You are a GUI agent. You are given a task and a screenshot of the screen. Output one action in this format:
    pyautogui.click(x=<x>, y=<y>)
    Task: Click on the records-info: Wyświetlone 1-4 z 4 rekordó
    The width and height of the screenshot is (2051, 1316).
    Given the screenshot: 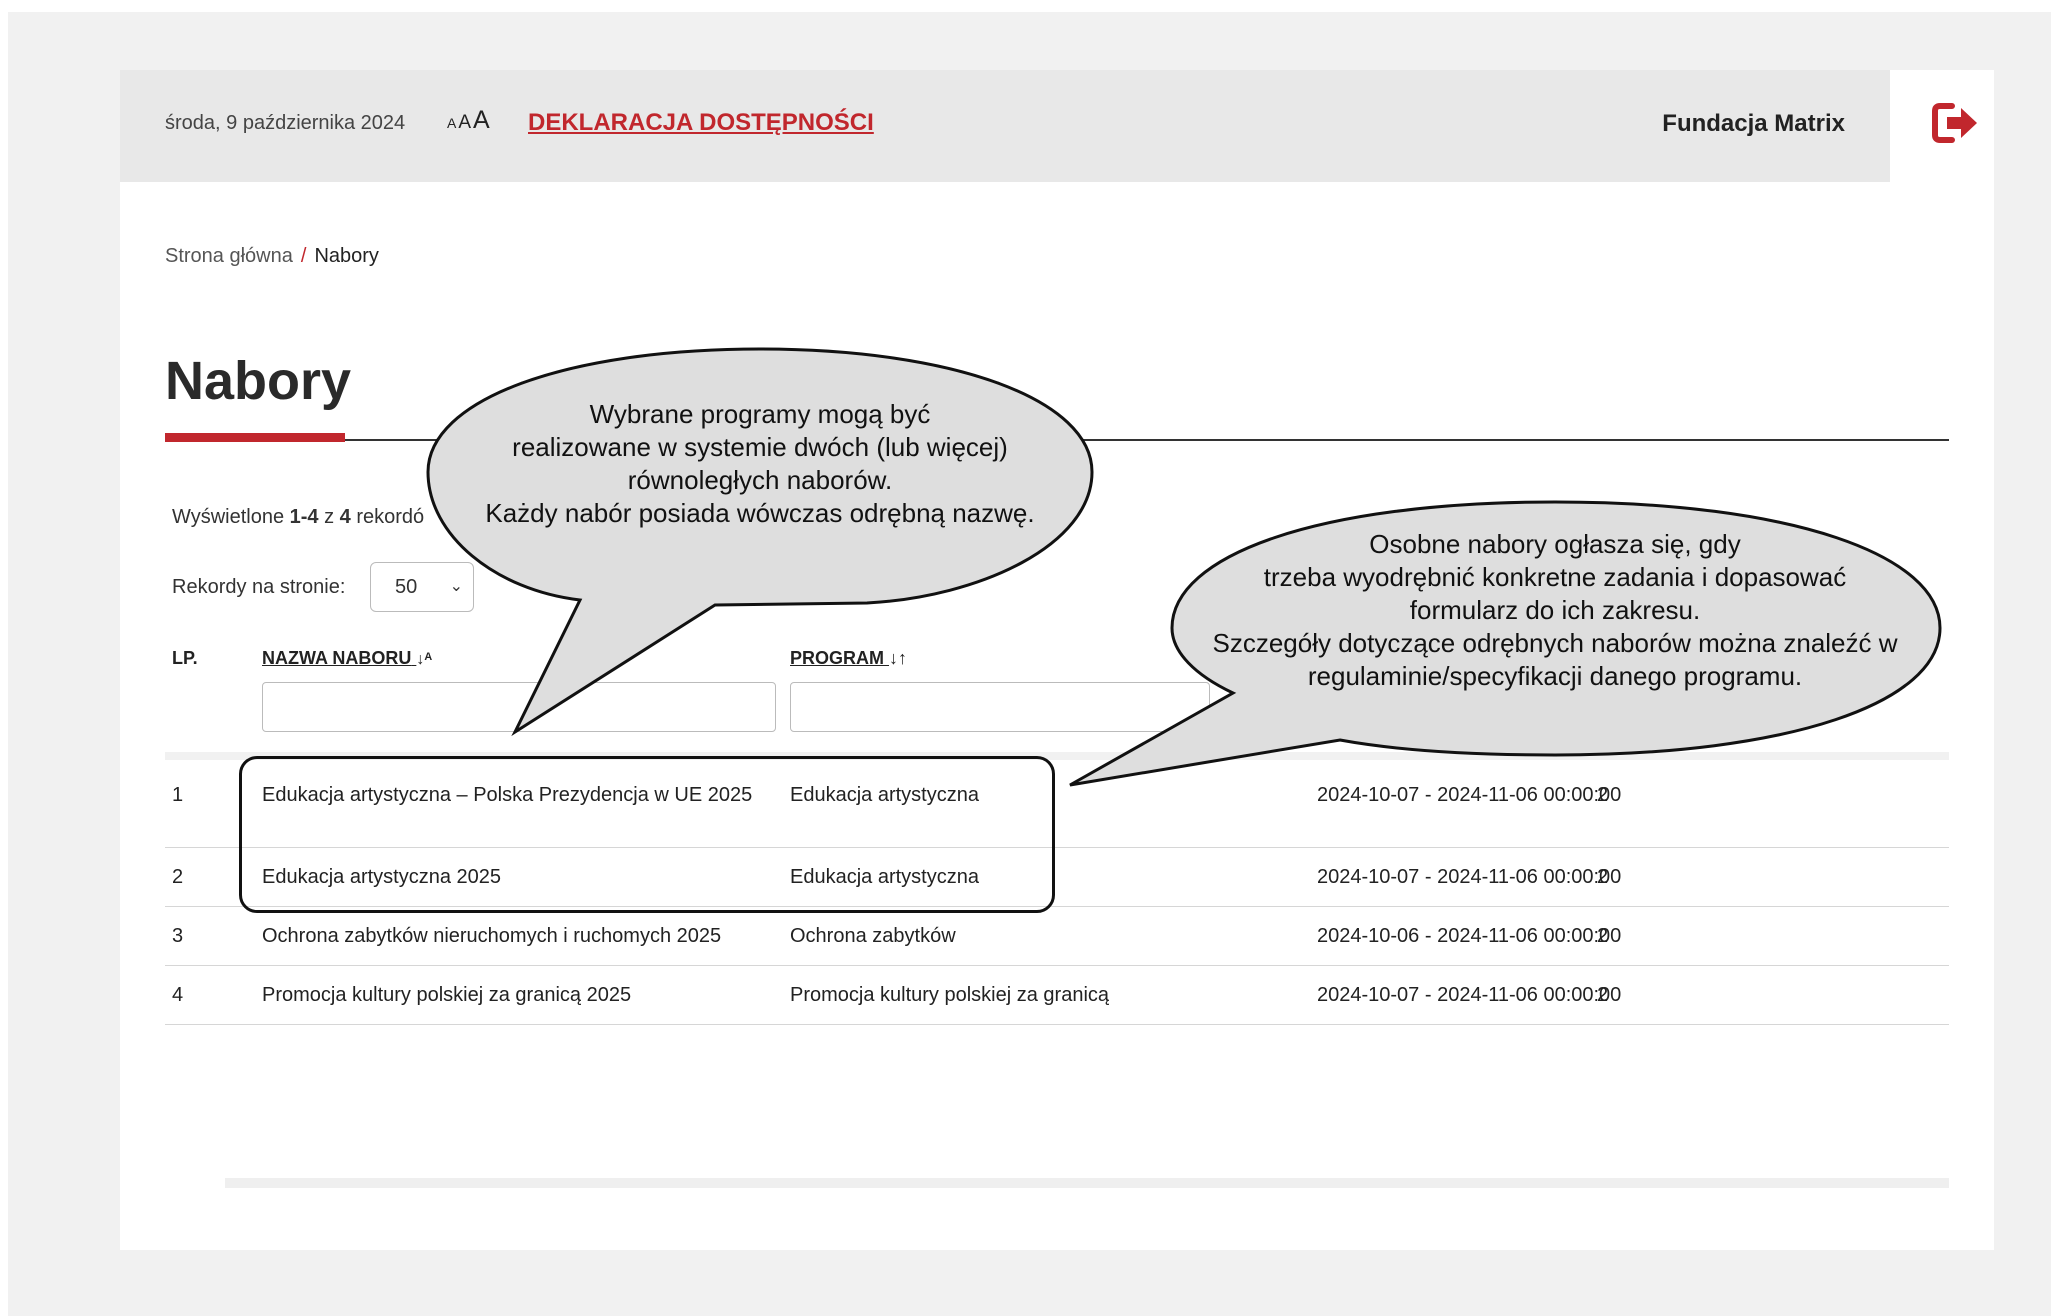 What is the action you would take?
    pyautogui.click(x=298, y=517)
    